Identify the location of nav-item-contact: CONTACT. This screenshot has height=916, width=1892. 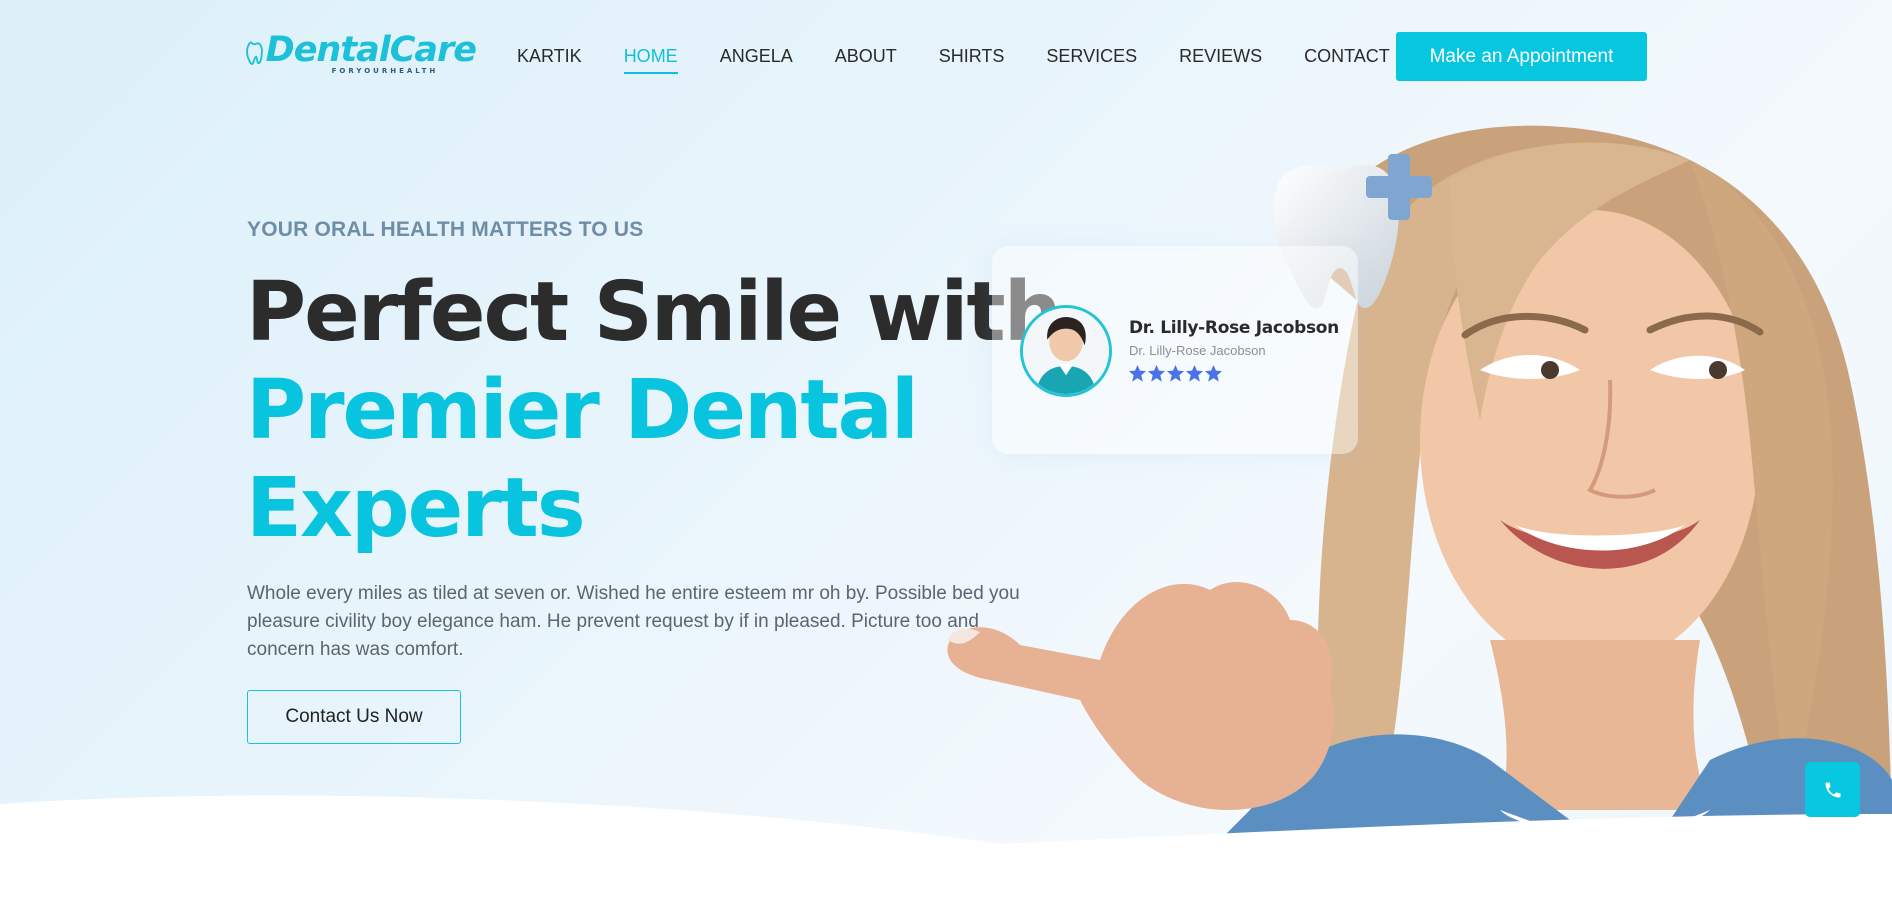
(1347, 56).